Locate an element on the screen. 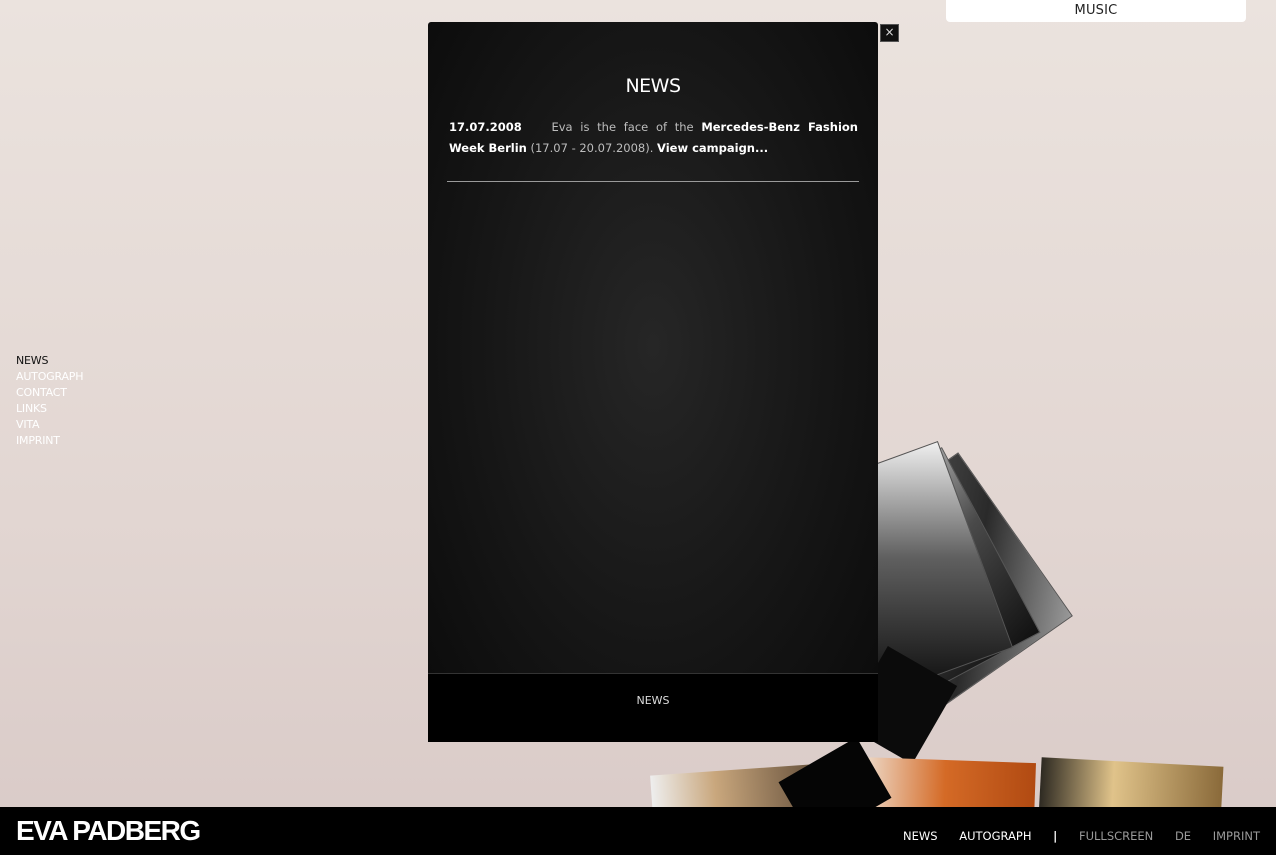 This screenshot has width=1276, height=855. news-text: Eva is the face of the is located at coordinates (622, 127).